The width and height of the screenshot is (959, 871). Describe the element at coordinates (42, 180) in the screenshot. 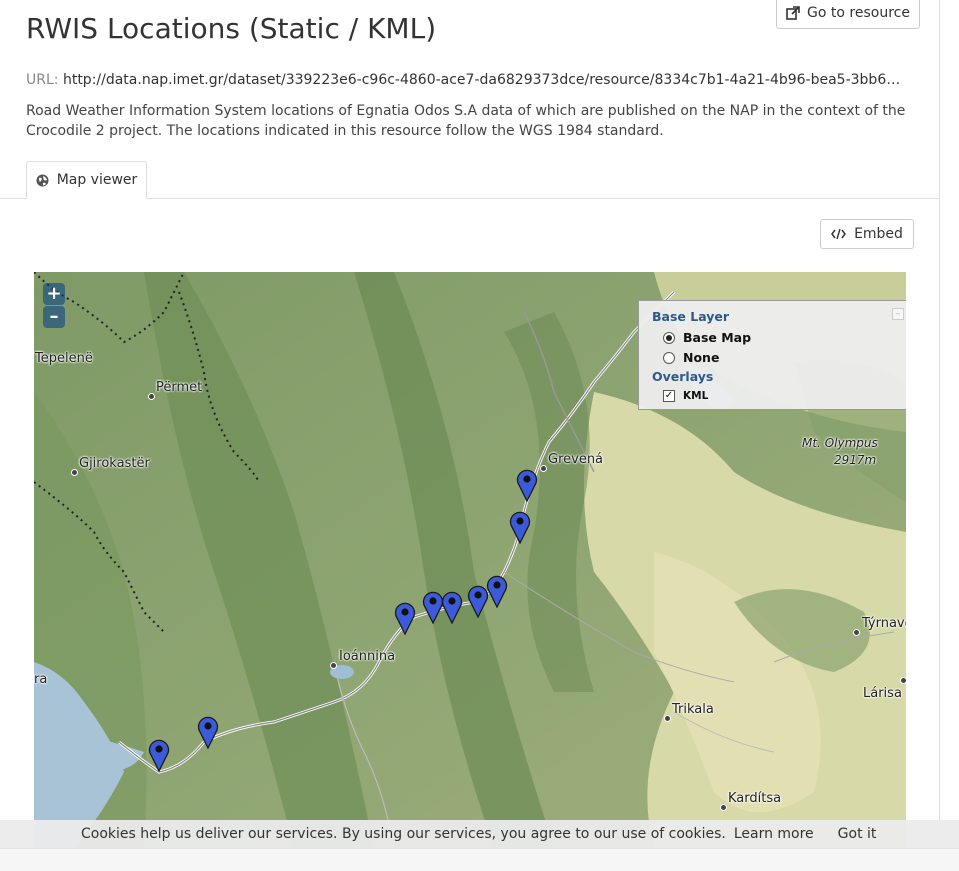

I see `globe-icon` at that location.